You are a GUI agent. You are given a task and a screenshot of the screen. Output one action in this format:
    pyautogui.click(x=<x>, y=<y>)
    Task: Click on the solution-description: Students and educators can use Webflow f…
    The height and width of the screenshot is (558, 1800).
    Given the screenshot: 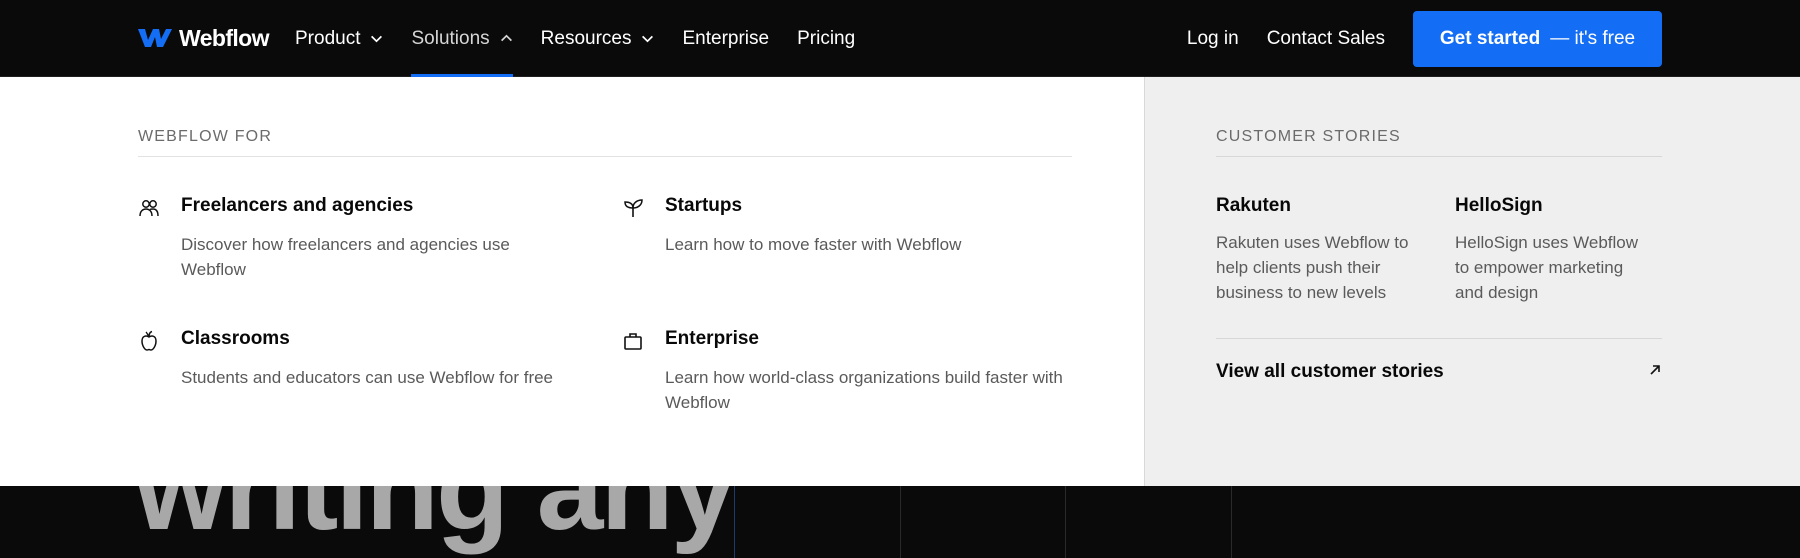 What is the action you would take?
    pyautogui.click(x=367, y=377)
    